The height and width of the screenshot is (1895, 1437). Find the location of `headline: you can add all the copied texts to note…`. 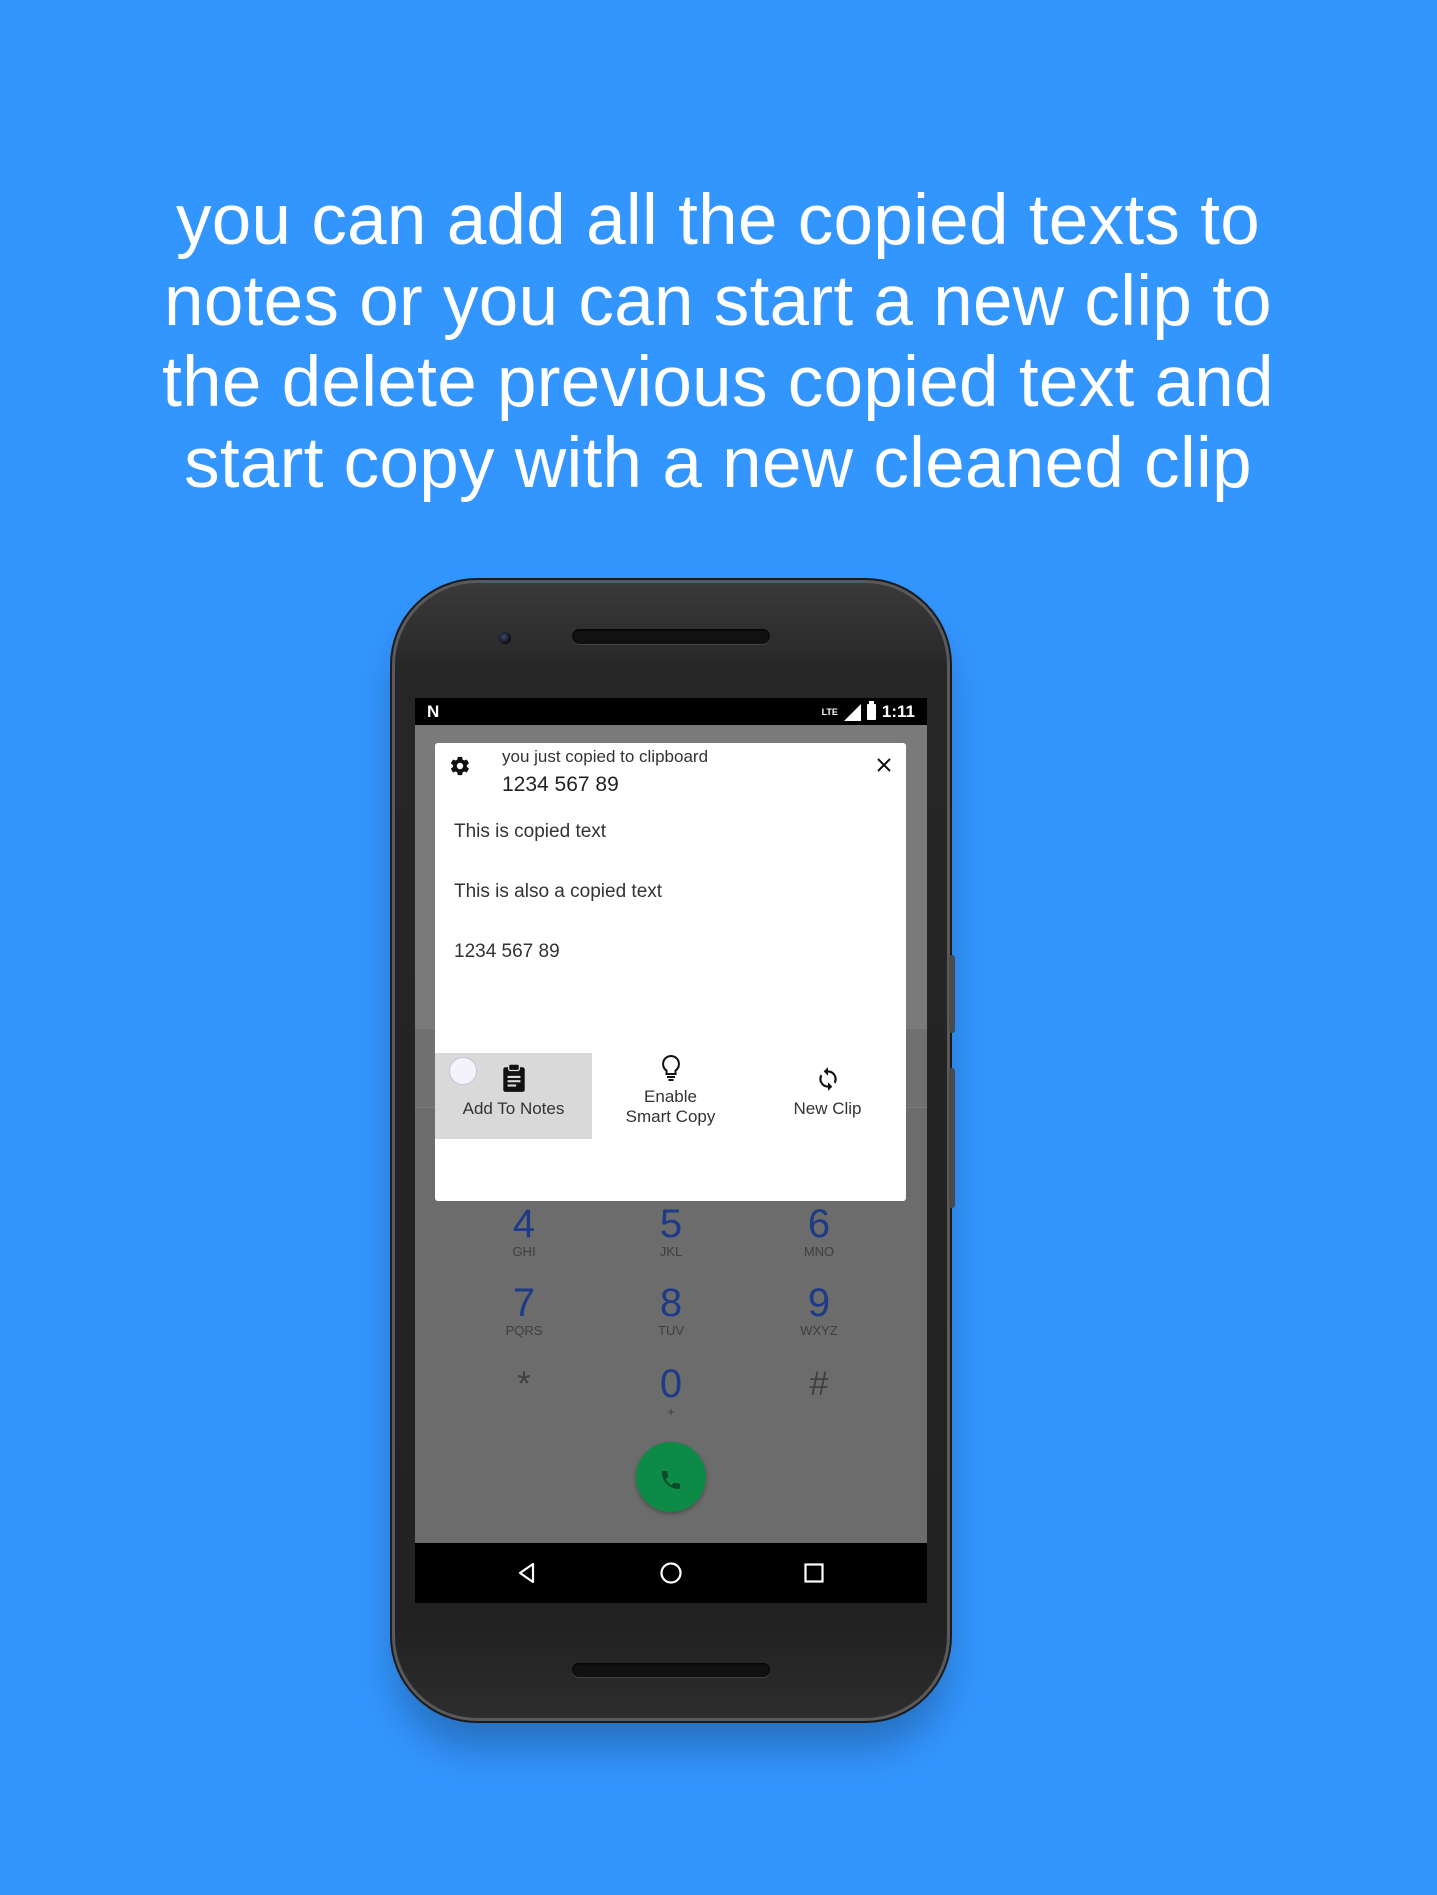

headline: you can add all the copied texts to note… is located at coordinates (718, 342).